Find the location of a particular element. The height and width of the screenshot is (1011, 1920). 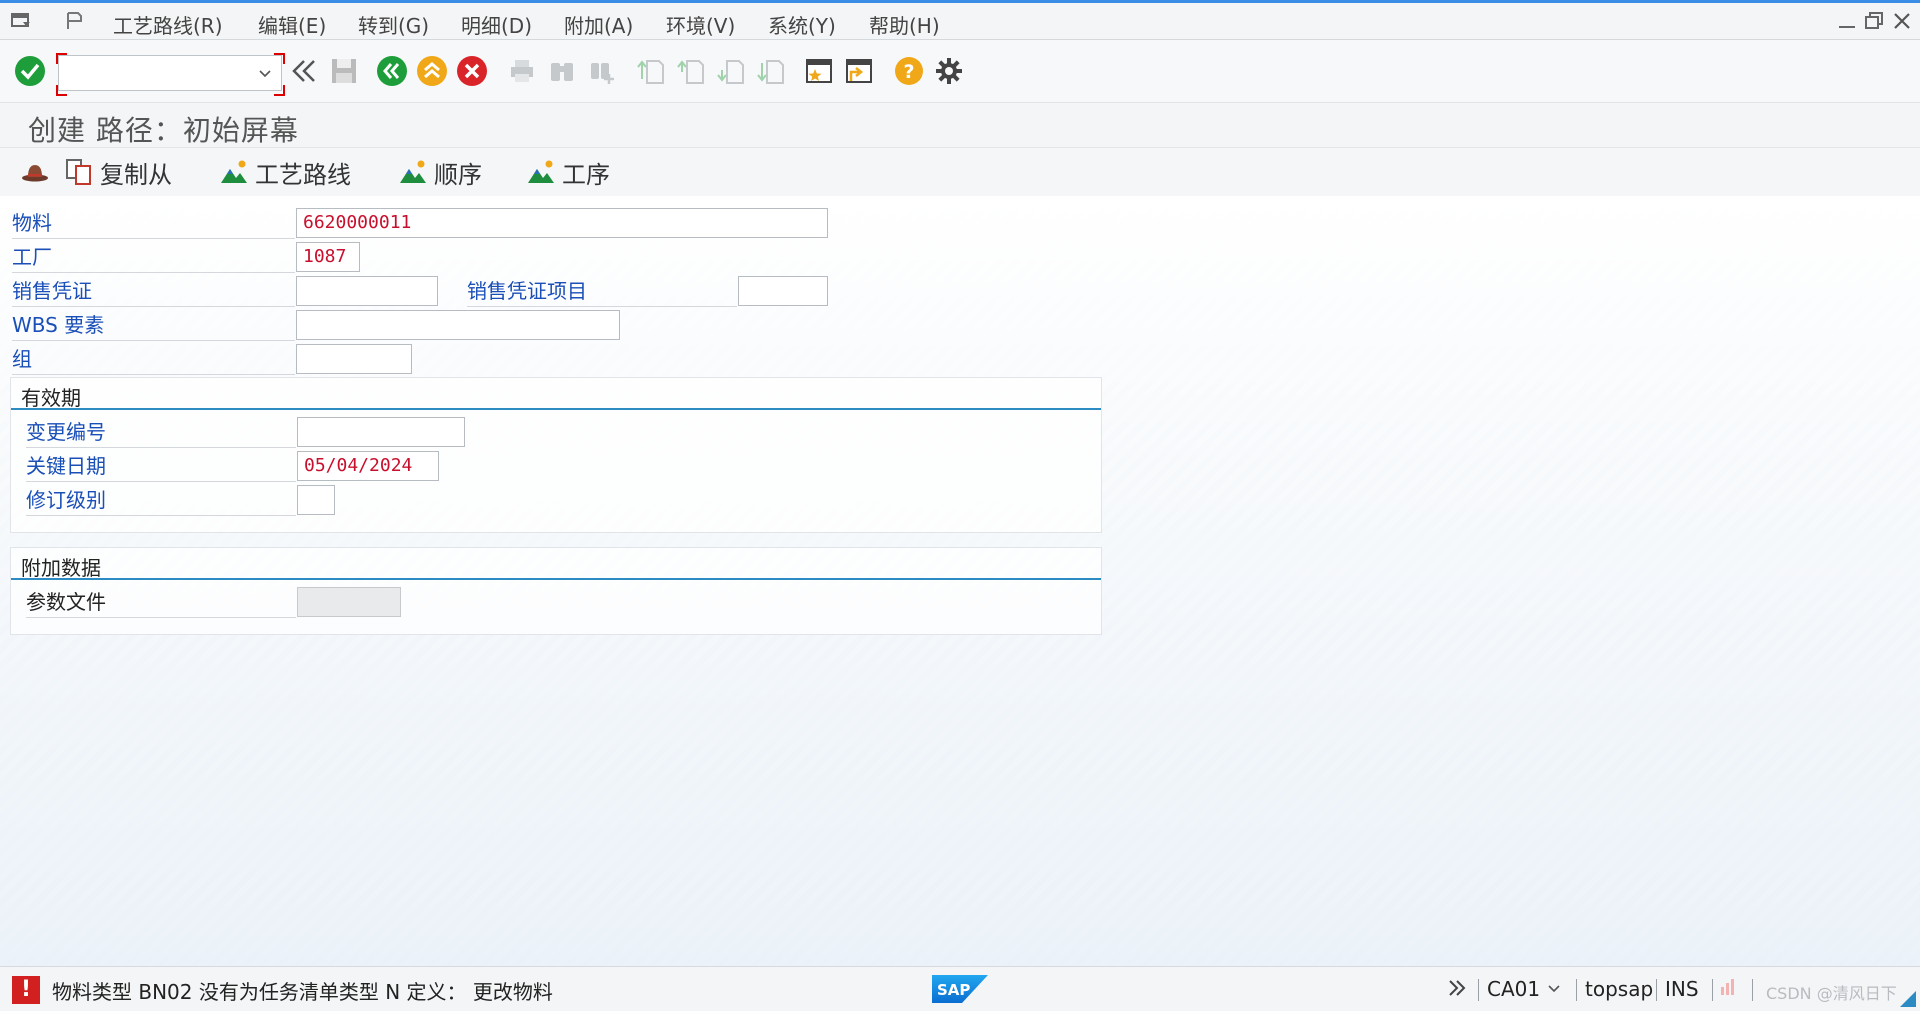

sales-doc-item-label: 销售凭证项目 is located at coordinates (602, 292).